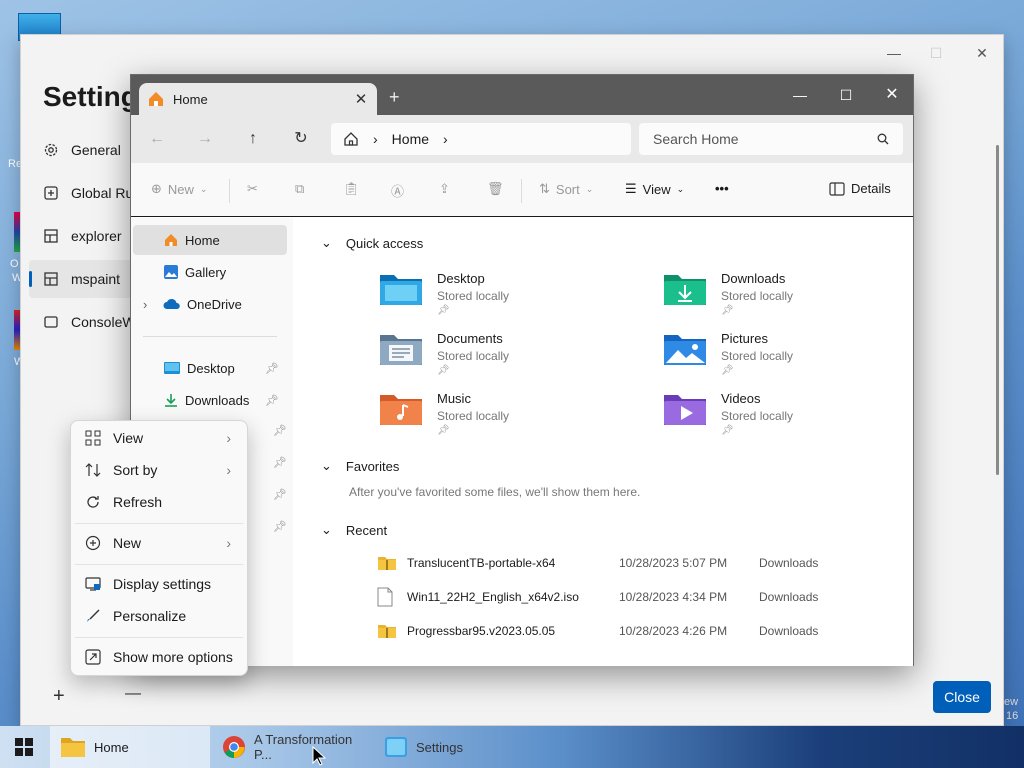 The image size is (1024, 768). Describe the element at coordinates (159, 438) in the screenshot. I see `menu-item-view: View ›` at that location.